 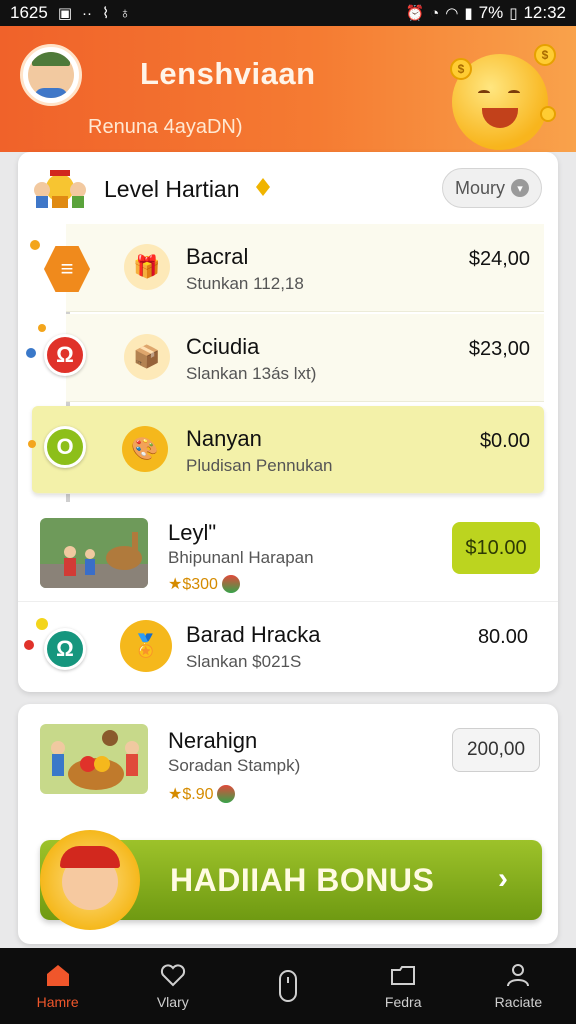 I want to click on item-subtitle: Soradan Stampk), so click(x=234, y=765).